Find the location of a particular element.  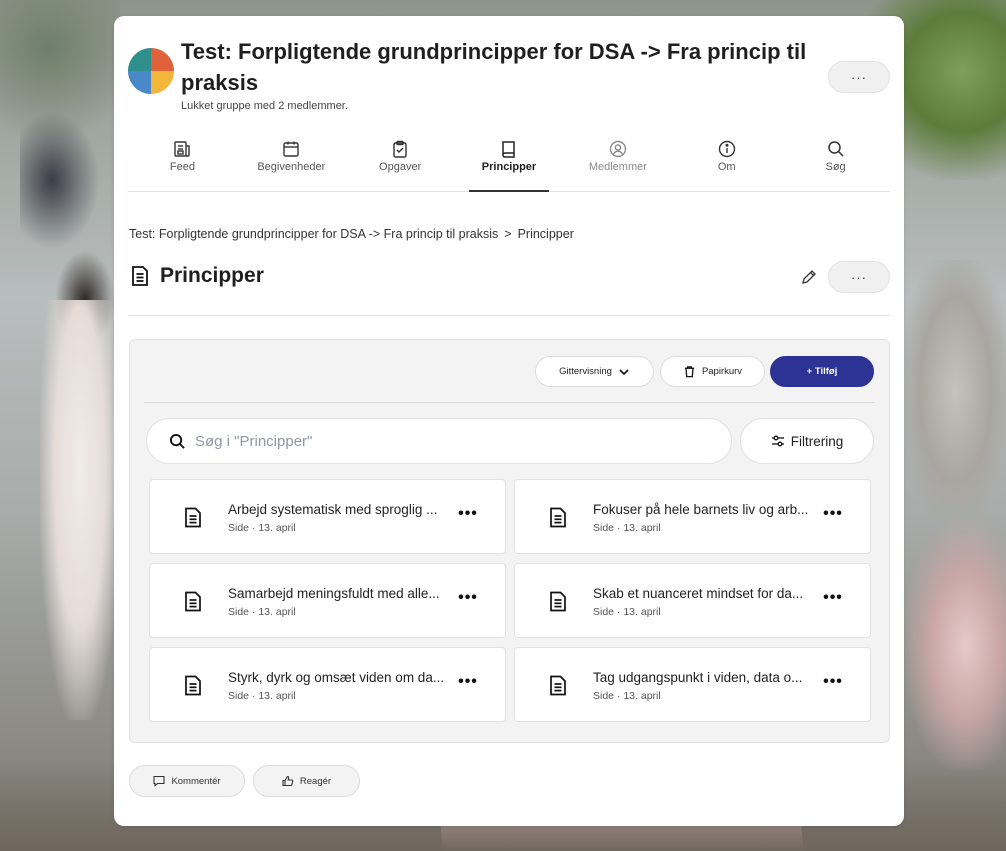

add-button: + Tilføj is located at coordinates (822, 371).